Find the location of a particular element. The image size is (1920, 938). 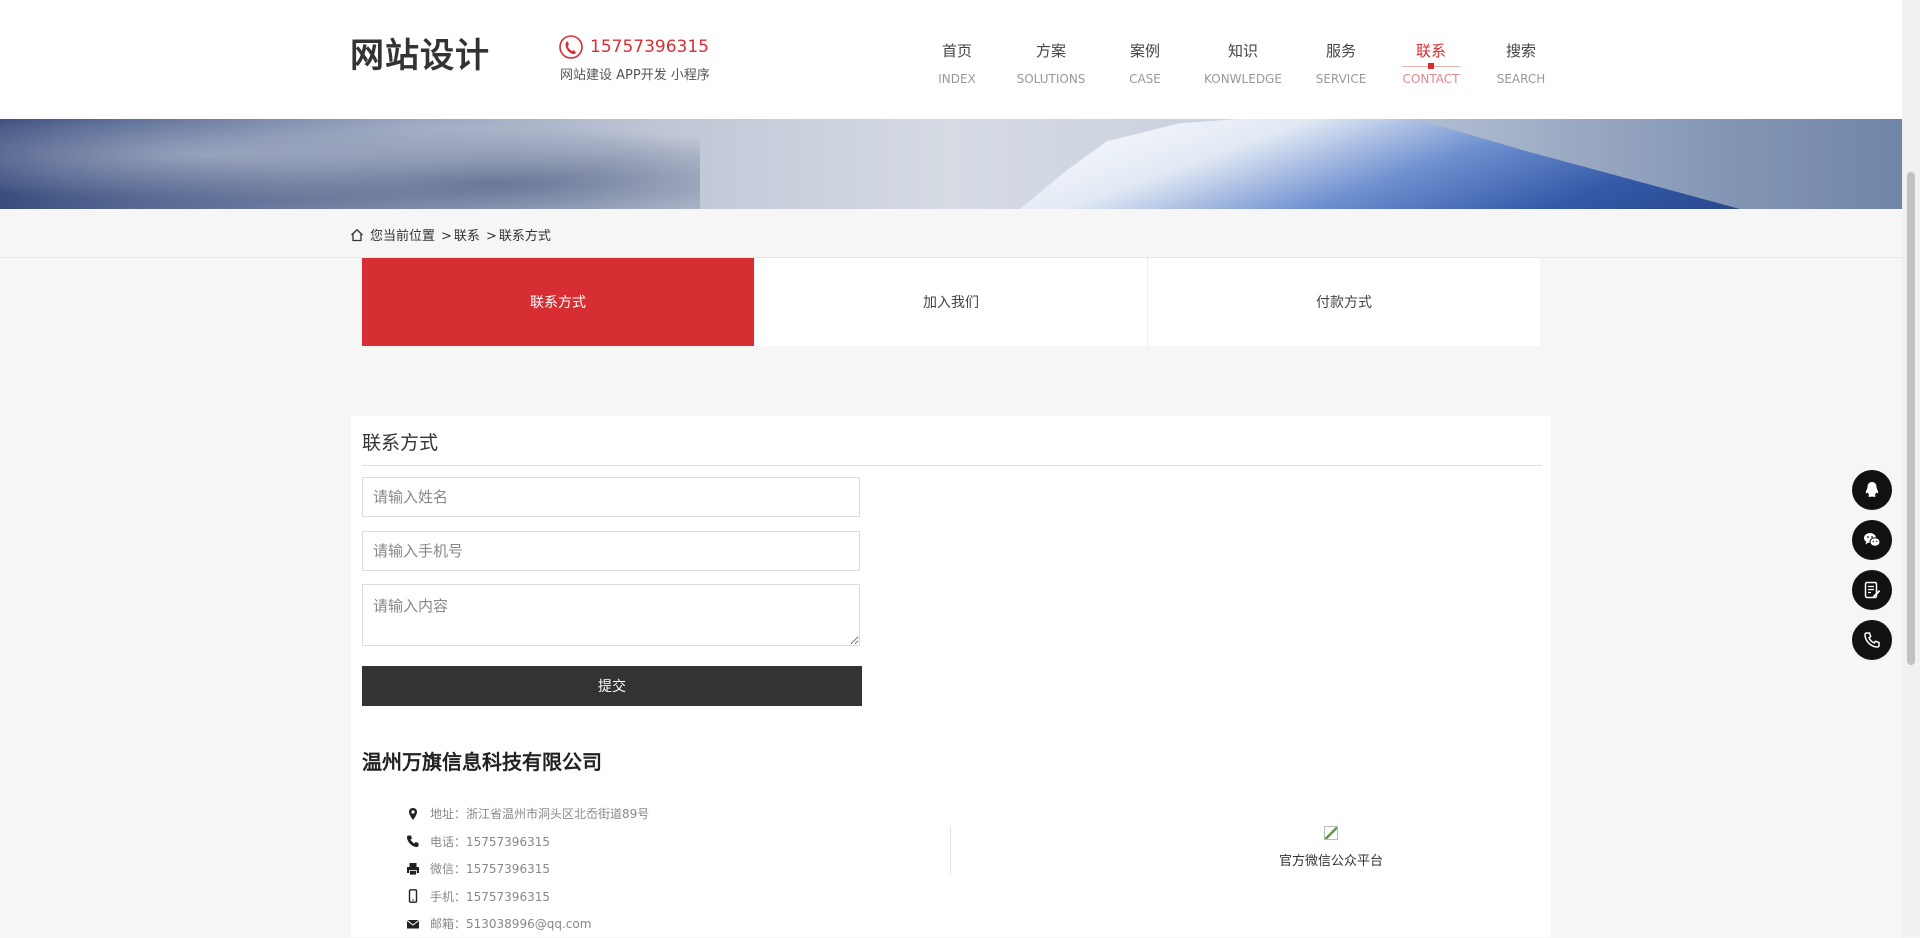

nav-sublabel: SEARCH is located at coordinates (1521, 79).